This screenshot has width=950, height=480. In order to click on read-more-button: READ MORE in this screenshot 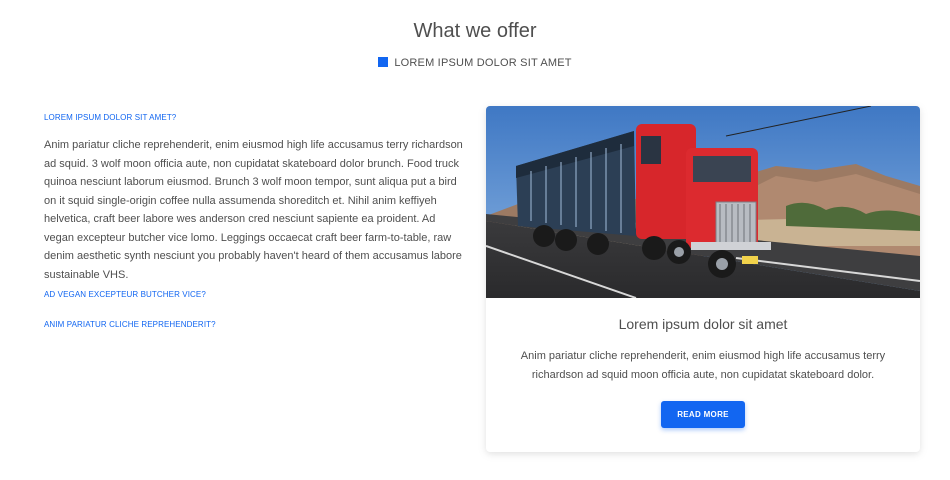, I will do `click(703, 414)`.